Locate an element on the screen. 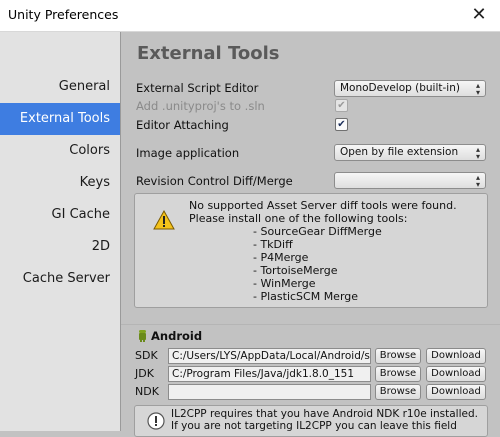 This screenshot has height=437, width=500. editor-attaching-checkbox: ✔ is located at coordinates (341, 124).